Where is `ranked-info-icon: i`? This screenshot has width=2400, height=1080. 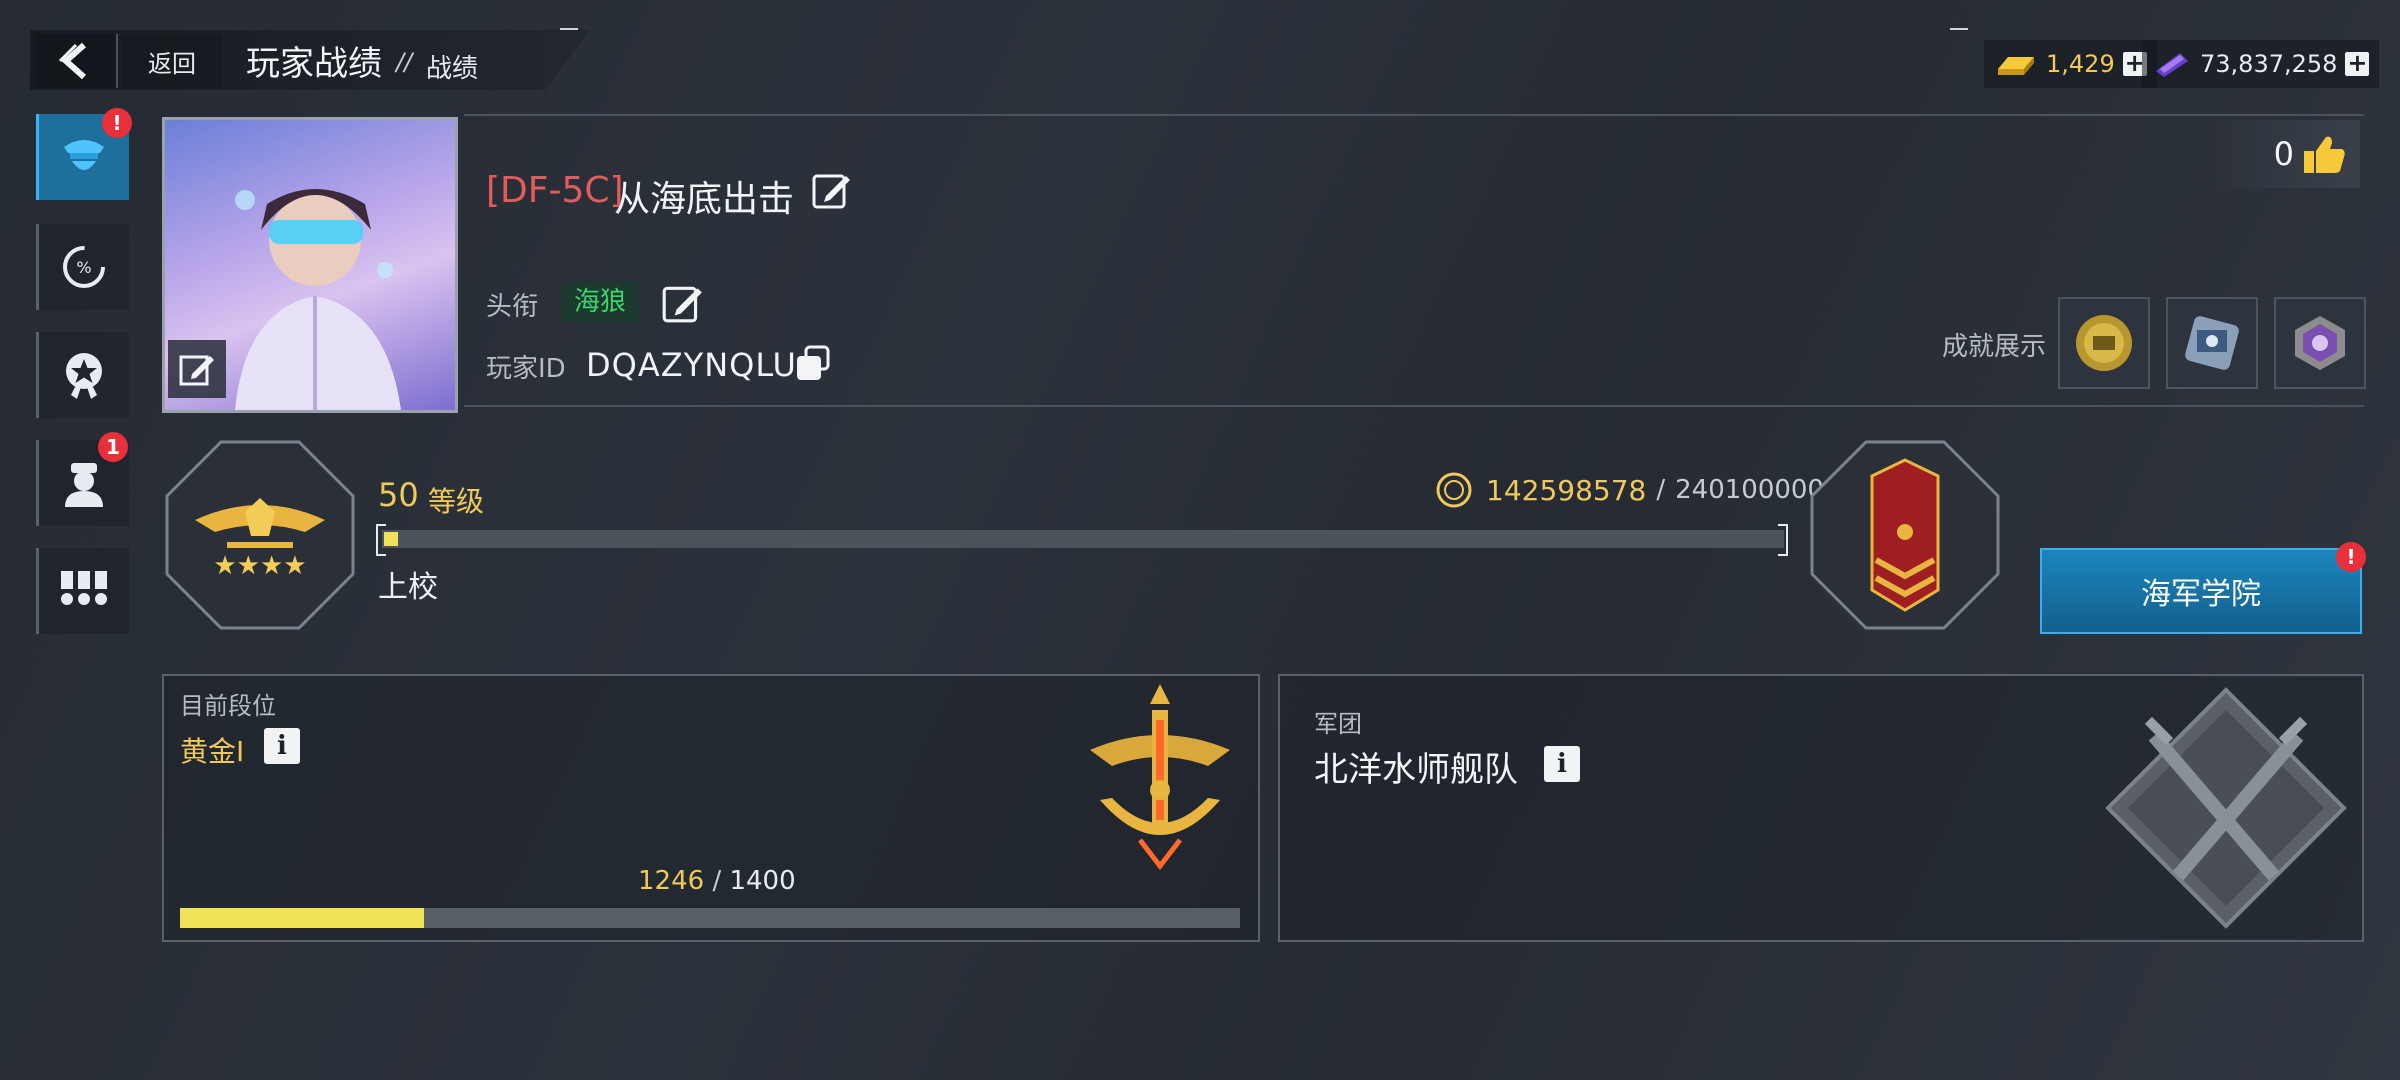
ranked-info-icon: i is located at coordinates (282, 746).